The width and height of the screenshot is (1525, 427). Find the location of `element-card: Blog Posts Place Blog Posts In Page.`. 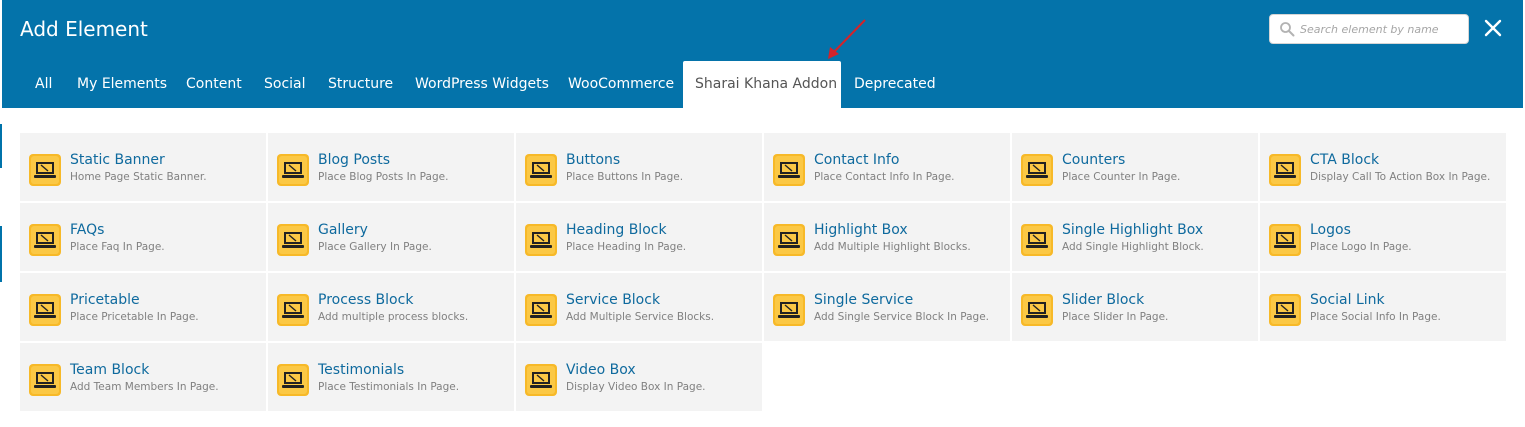

element-card: Blog Posts Place Blog Posts In Page. is located at coordinates (391, 167).